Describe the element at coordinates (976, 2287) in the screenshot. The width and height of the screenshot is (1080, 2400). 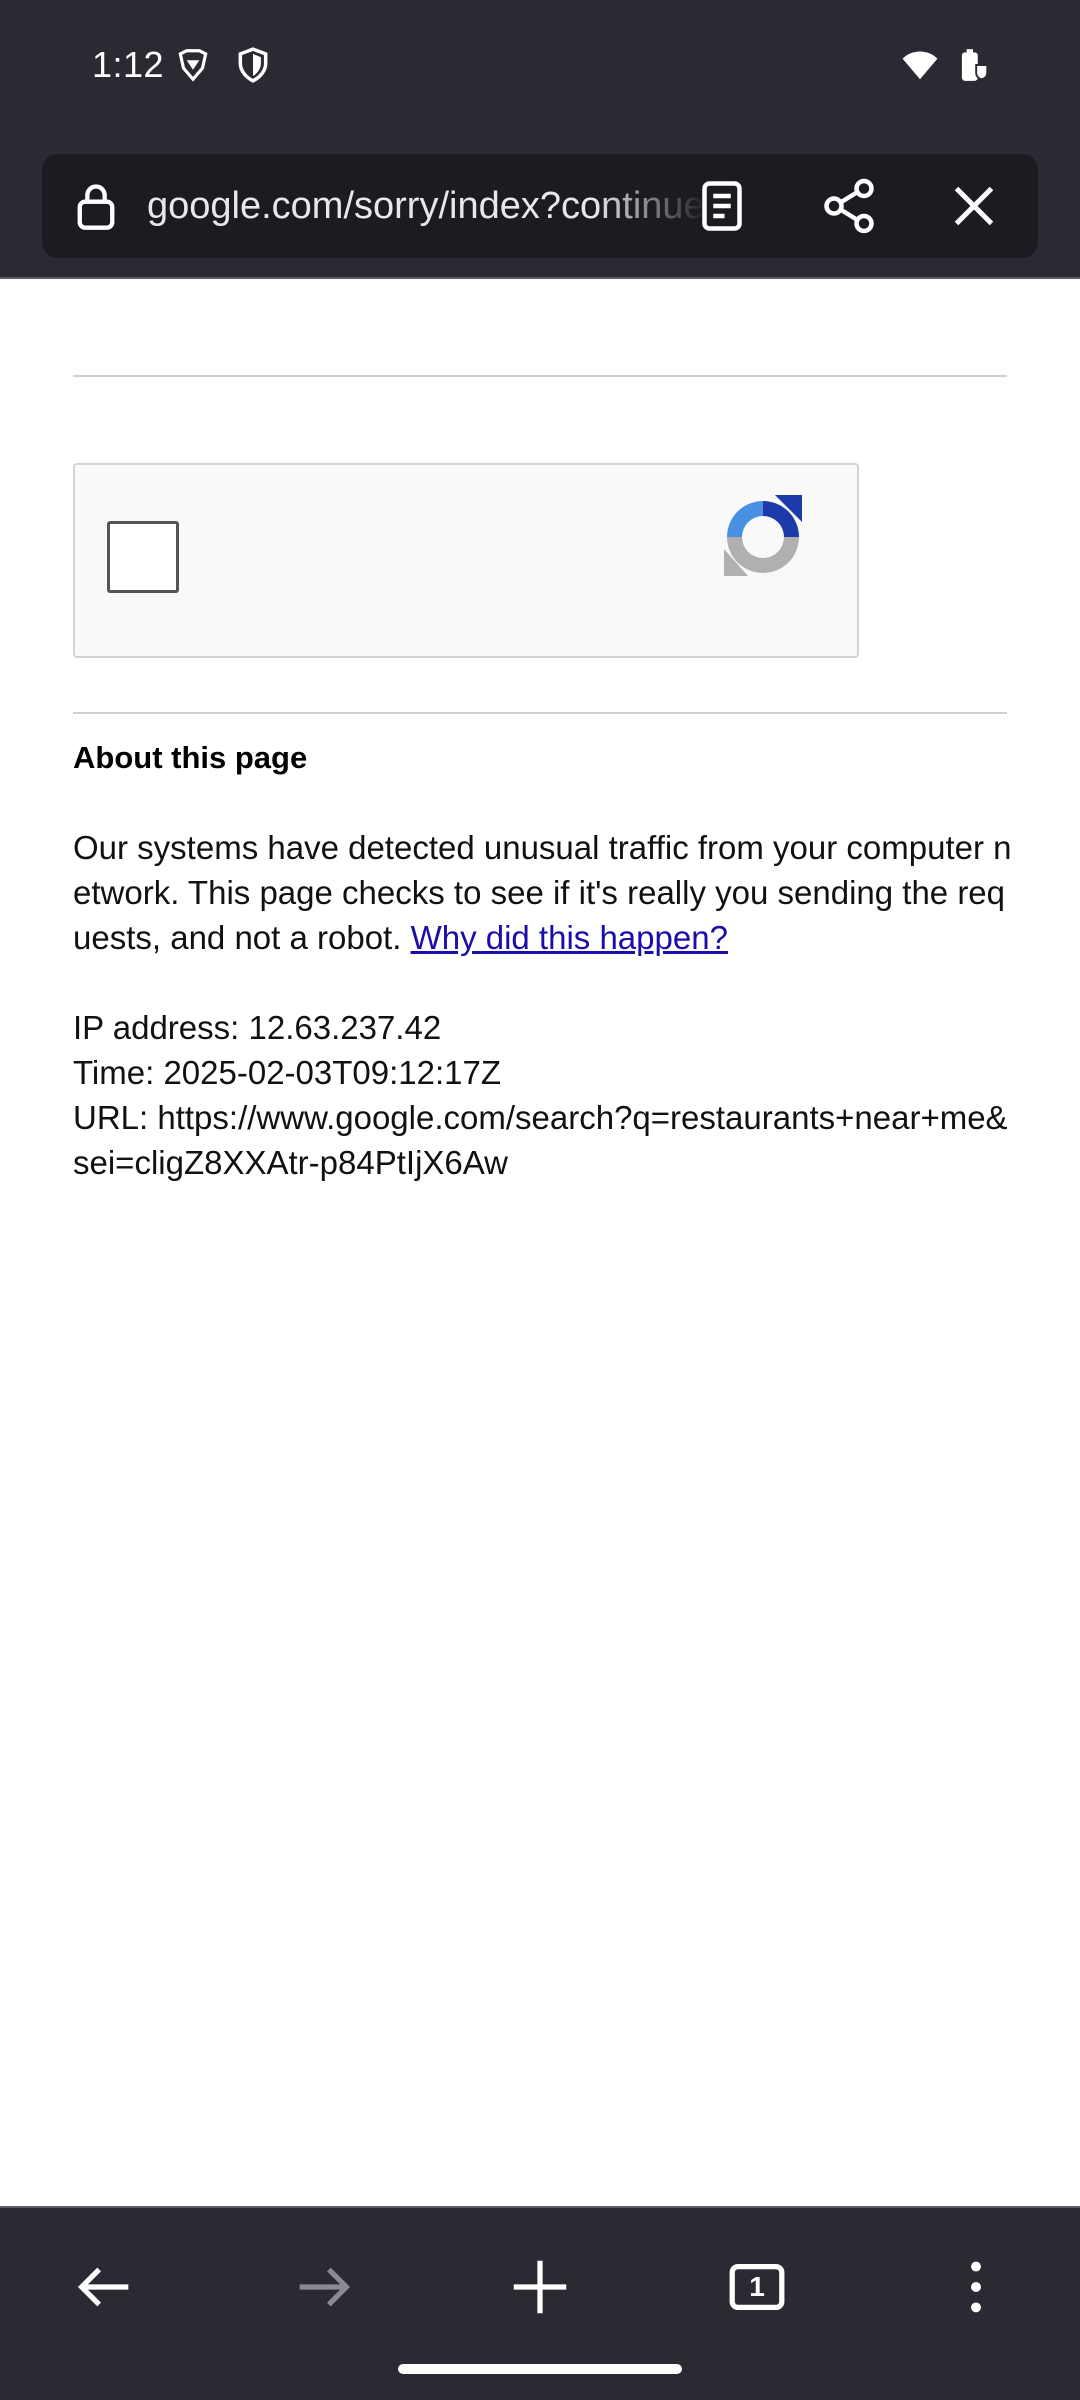
I see `more-menu-icon` at that location.